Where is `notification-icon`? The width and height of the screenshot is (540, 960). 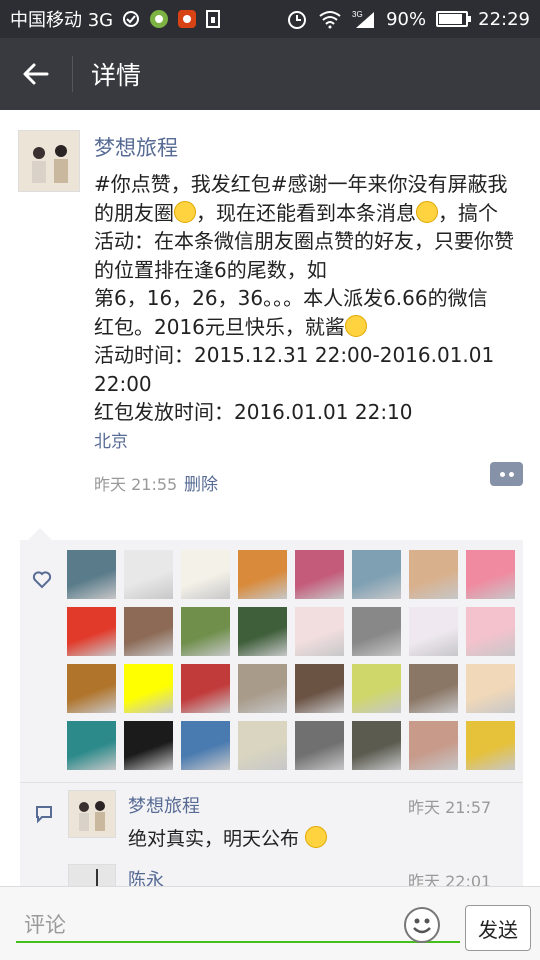
notification-icon is located at coordinates (131, 19).